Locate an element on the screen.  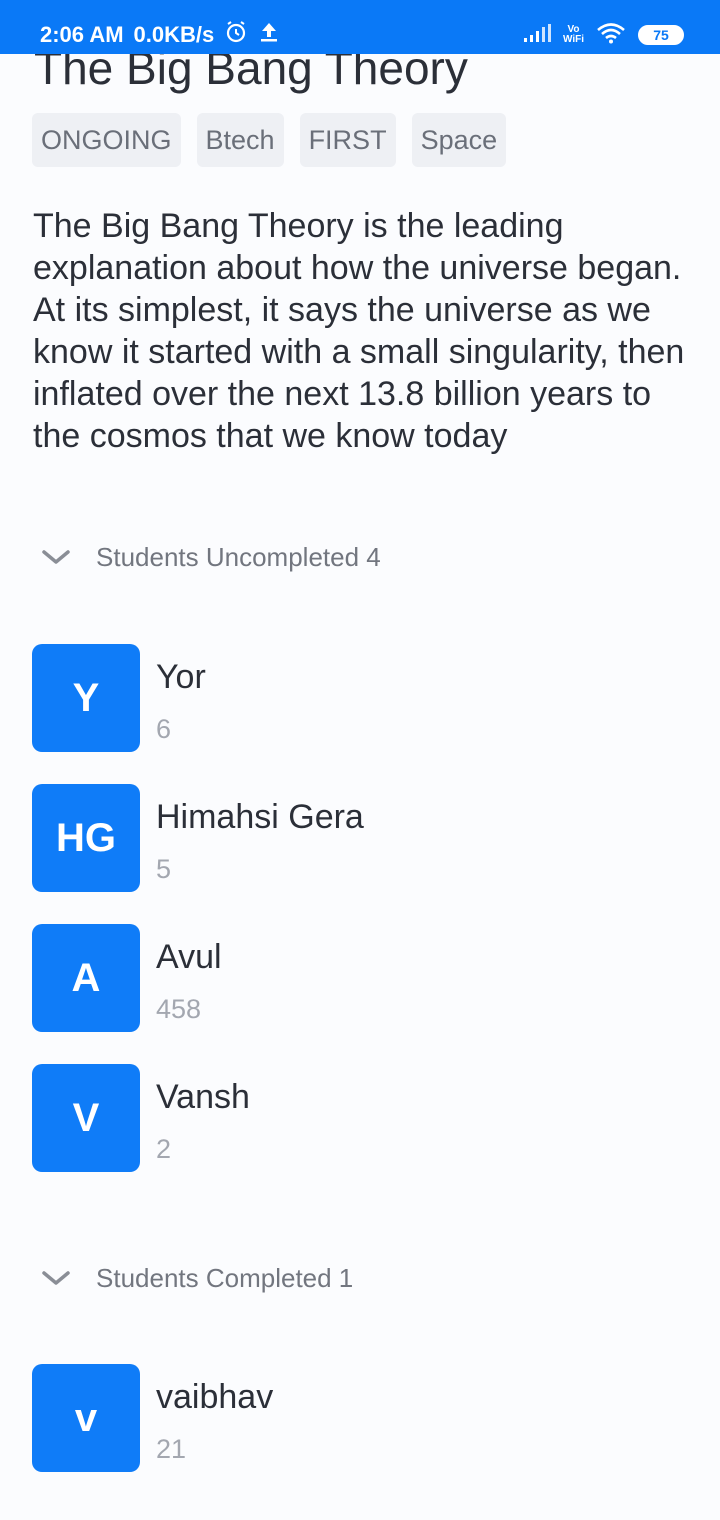
avatar: HG is located at coordinates (86, 838).